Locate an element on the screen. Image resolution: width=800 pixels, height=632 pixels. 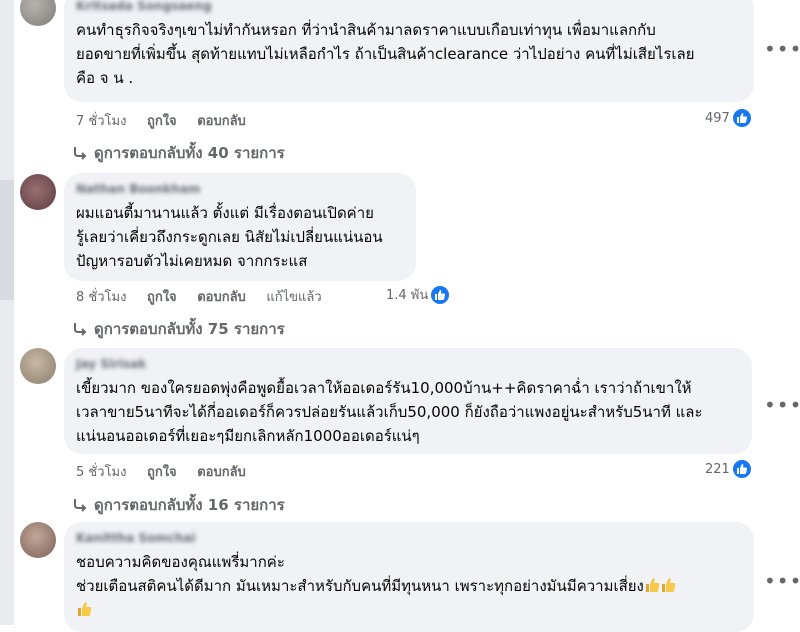
comment-line is located at coordinates (409, 610).